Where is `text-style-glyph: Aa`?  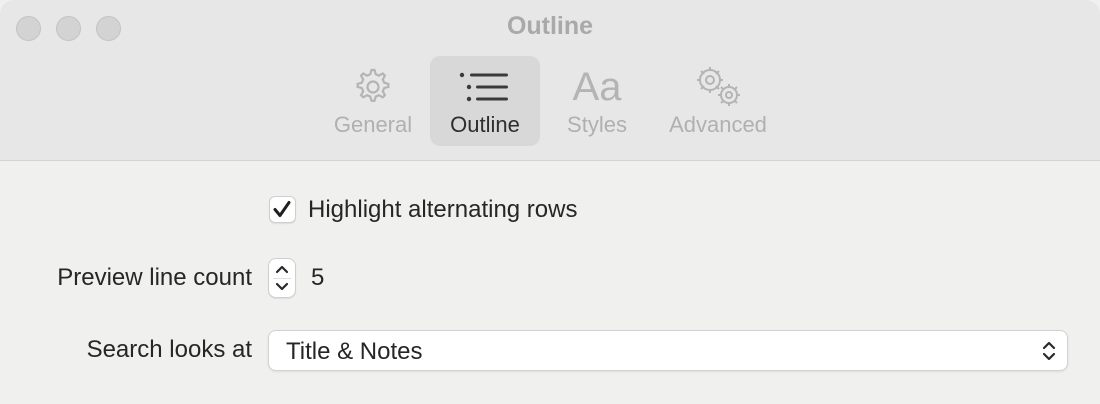
text-style-glyph: Aa is located at coordinates (597, 87).